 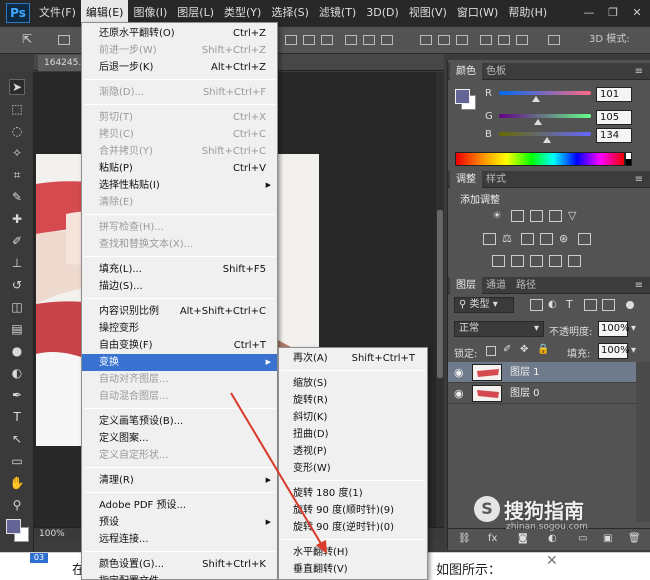 I want to click on arrow-line, so click(x=277, y=470).